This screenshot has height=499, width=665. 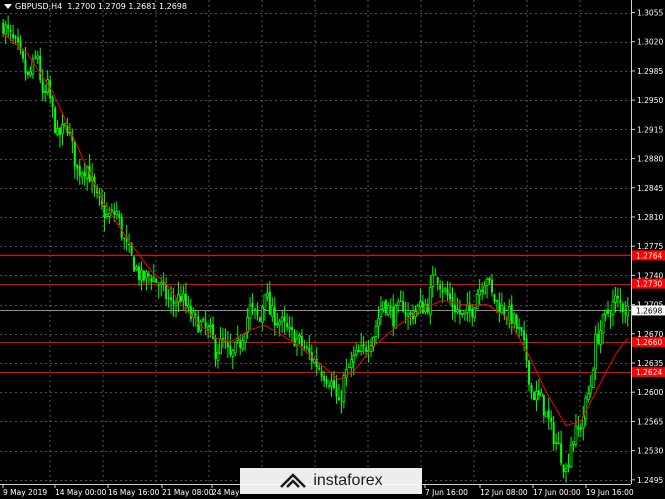 What do you see at coordinates (649, 255) in the screenshot?
I see `level-price-tag-text: 1.2764` at bounding box center [649, 255].